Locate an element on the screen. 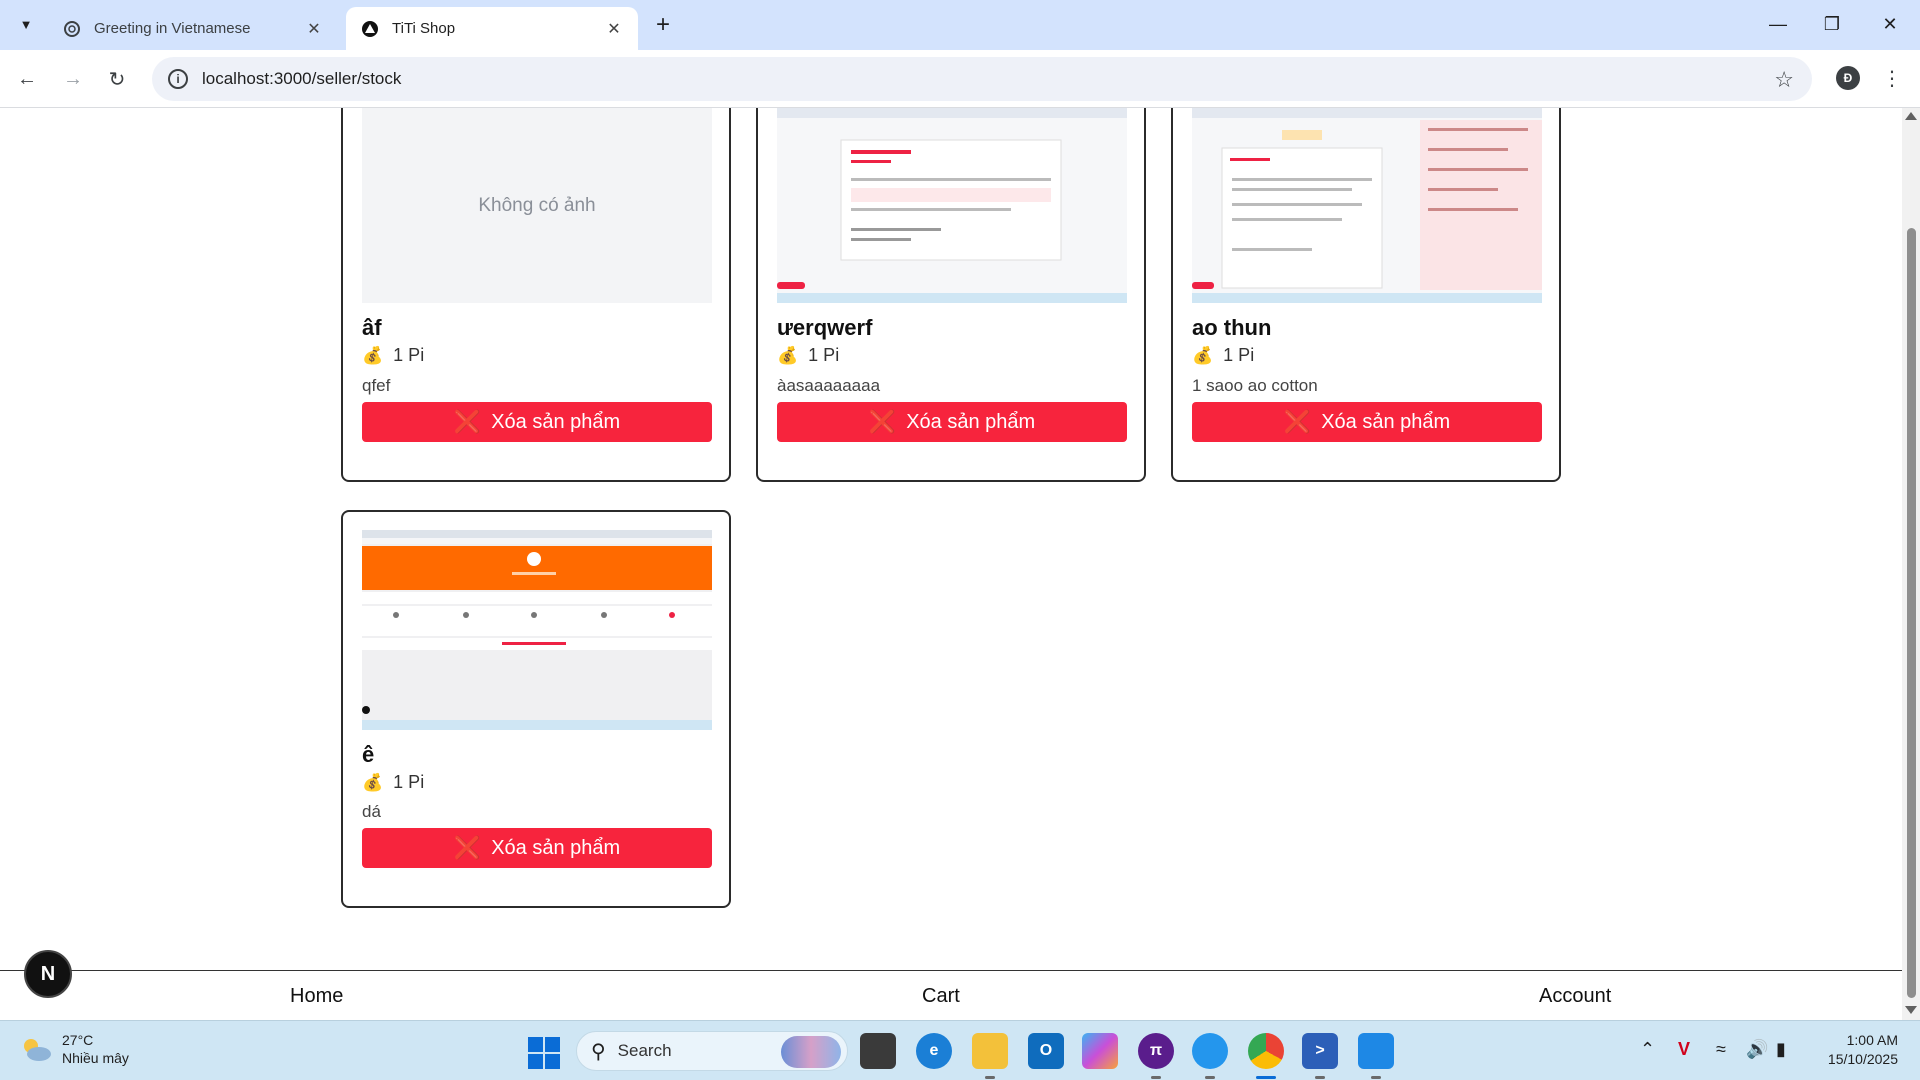 The height and width of the screenshot is (1080, 1920). taskbar-search-box: ⚲ Search is located at coordinates (712, 1051).